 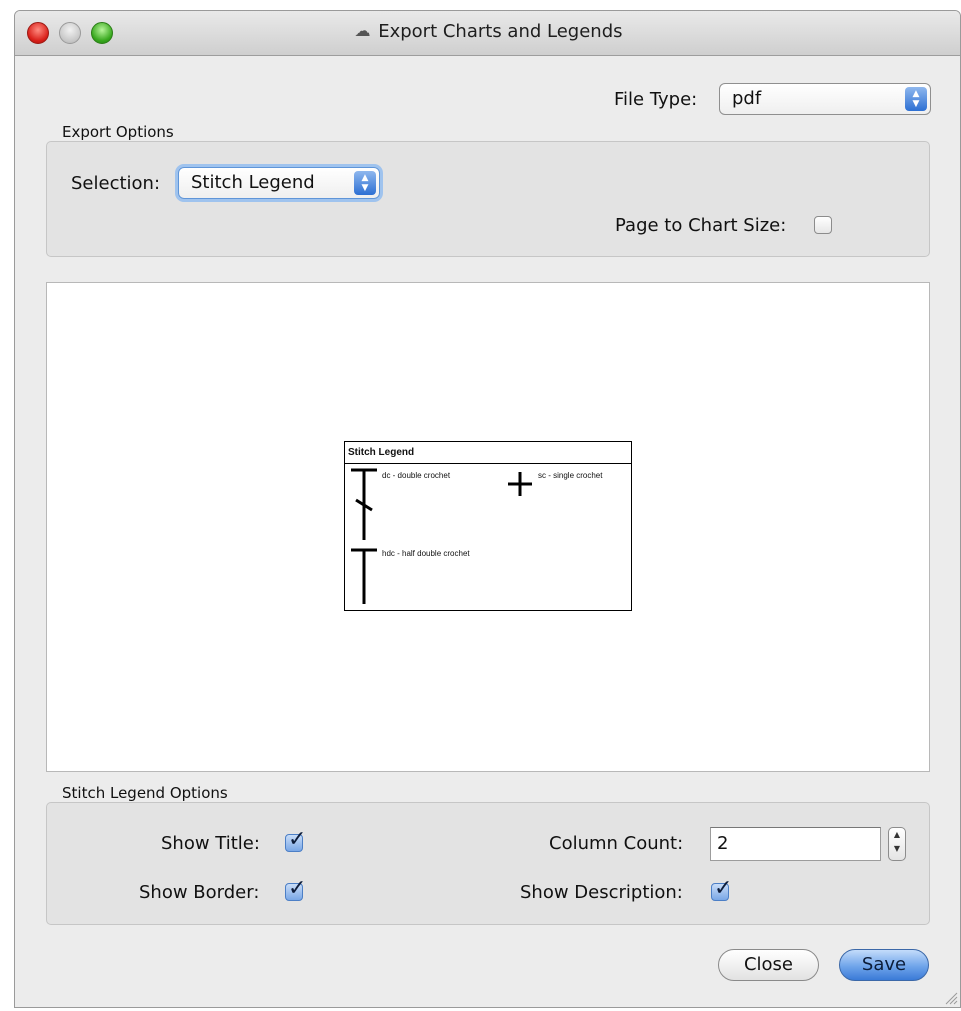 What do you see at coordinates (616, 843) in the screenshot?
I see `column-count-label: Column Count:` at bounding box center [616, 843].